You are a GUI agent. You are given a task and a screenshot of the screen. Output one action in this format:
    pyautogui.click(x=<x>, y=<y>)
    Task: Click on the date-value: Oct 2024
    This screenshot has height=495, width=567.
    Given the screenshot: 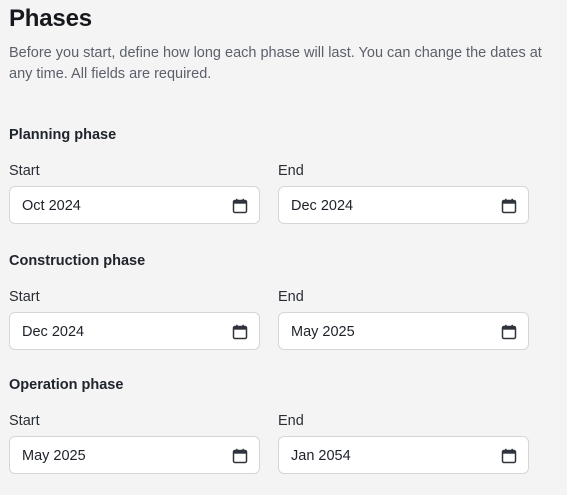 What is the action you would take?
    pyautogui.click(x=51, y=206)
    